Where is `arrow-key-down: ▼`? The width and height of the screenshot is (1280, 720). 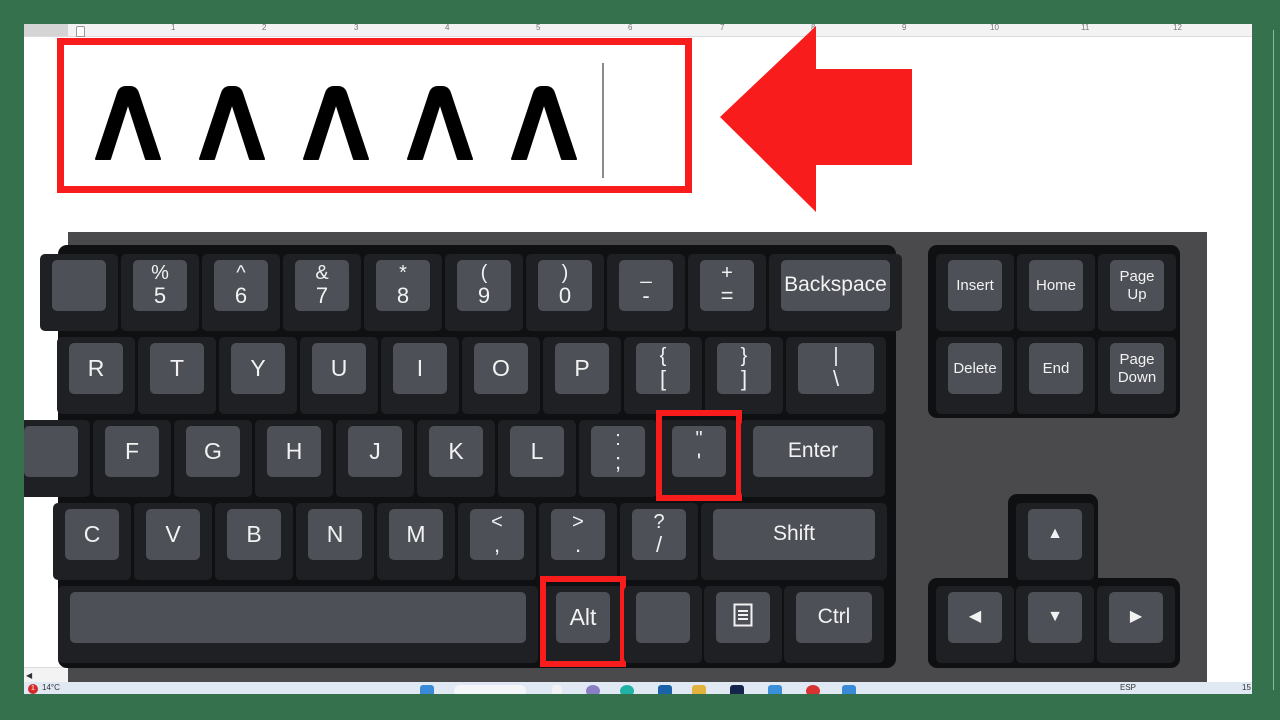 arrow-key-down: ▼ is located at coordinates (1055, 624).